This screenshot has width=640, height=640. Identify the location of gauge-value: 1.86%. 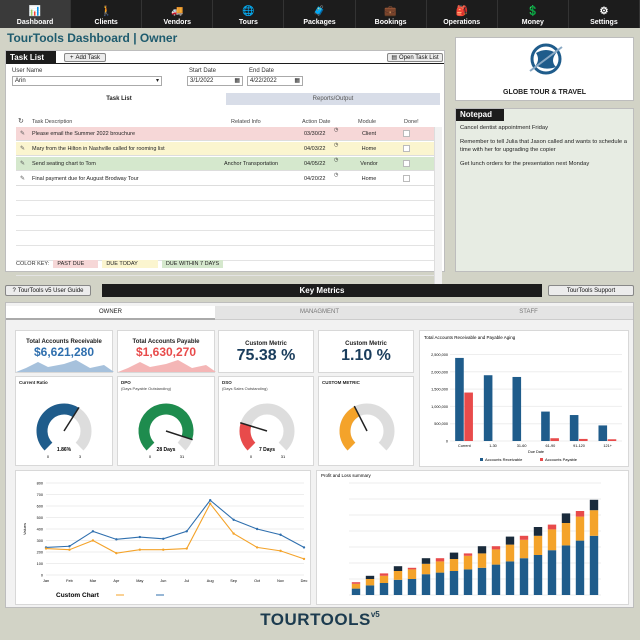
(64, 450).